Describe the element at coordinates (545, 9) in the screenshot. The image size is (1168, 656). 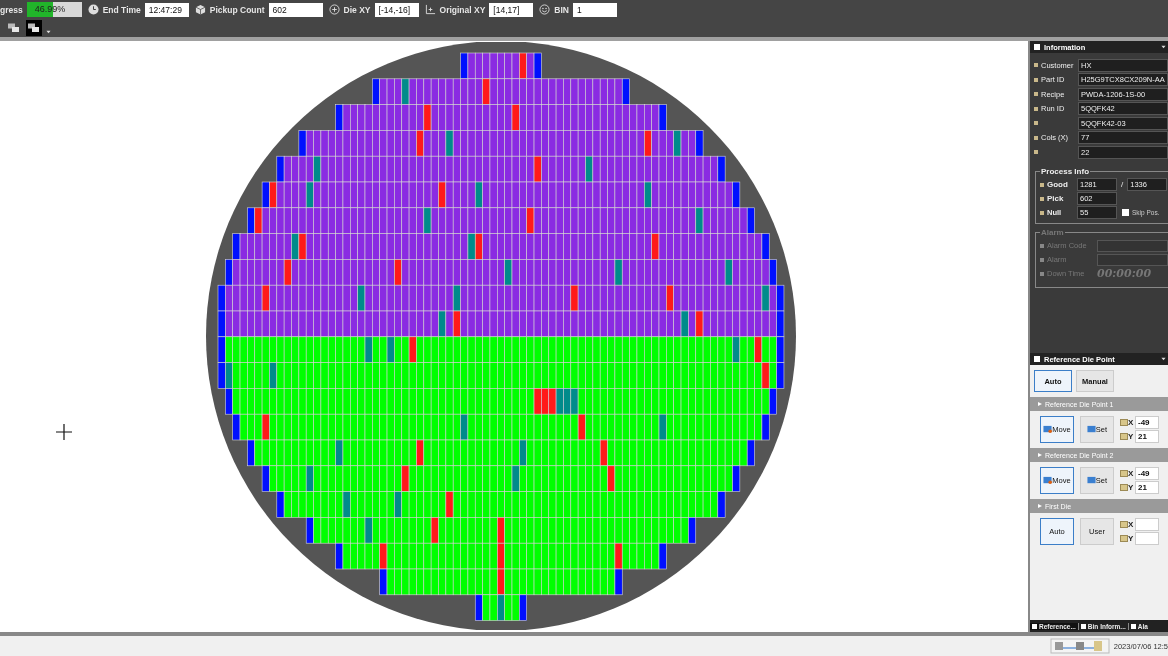
I see `smiley-icon` at that location.